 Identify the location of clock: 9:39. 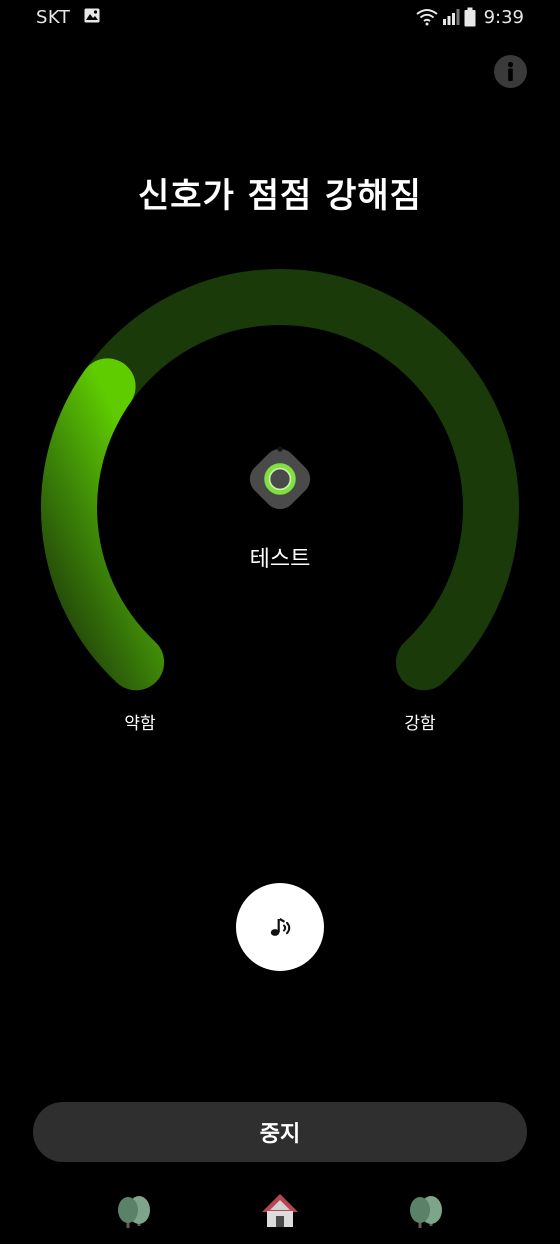
(503, 17).